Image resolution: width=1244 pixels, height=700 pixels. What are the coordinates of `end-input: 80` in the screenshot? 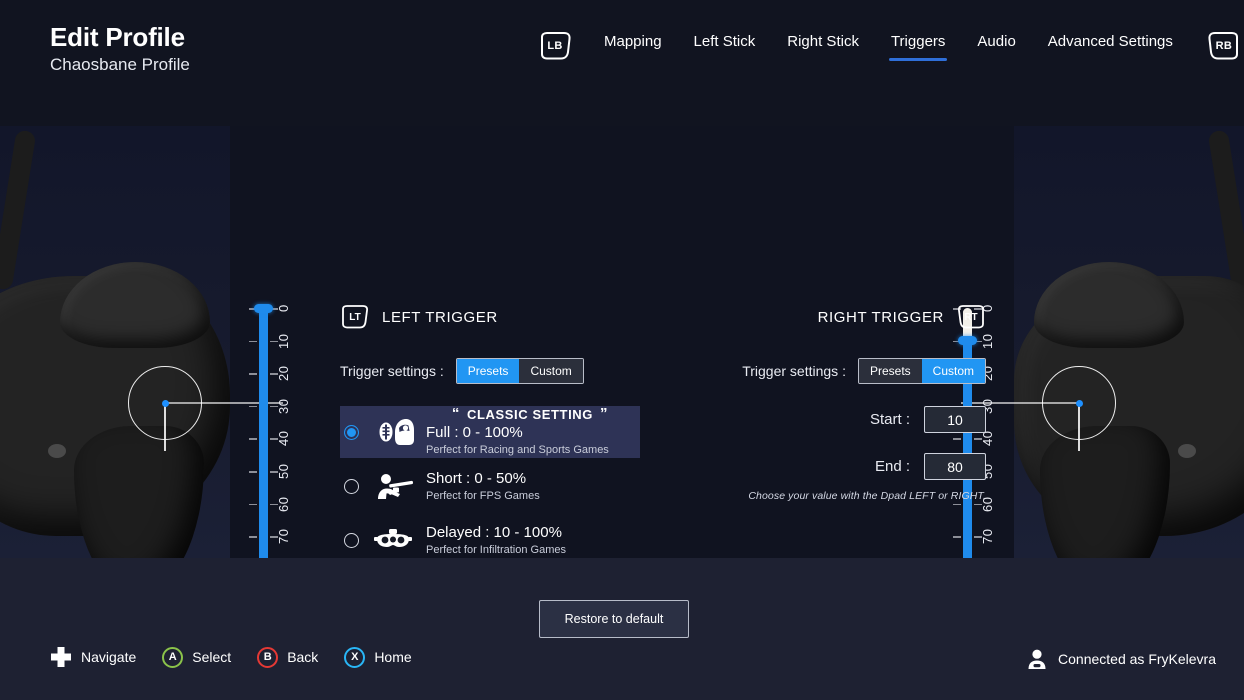 It's located at (955, 466).